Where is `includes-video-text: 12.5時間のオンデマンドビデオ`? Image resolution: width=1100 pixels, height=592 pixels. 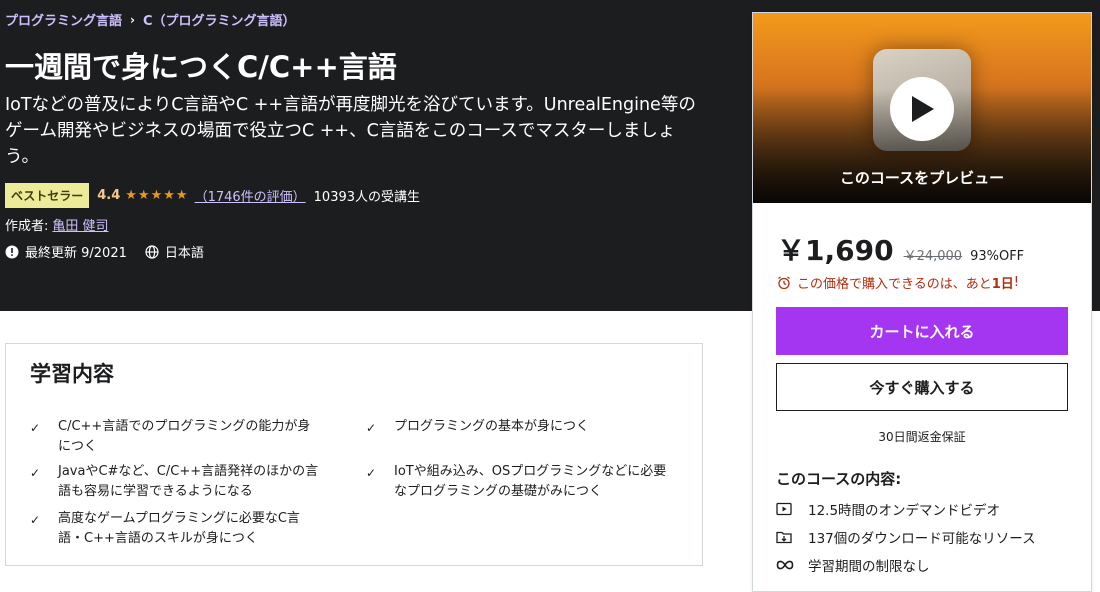 includes-video-text: 12.5時間のオンデマンドビデオ is located at coordinates (904, 511).